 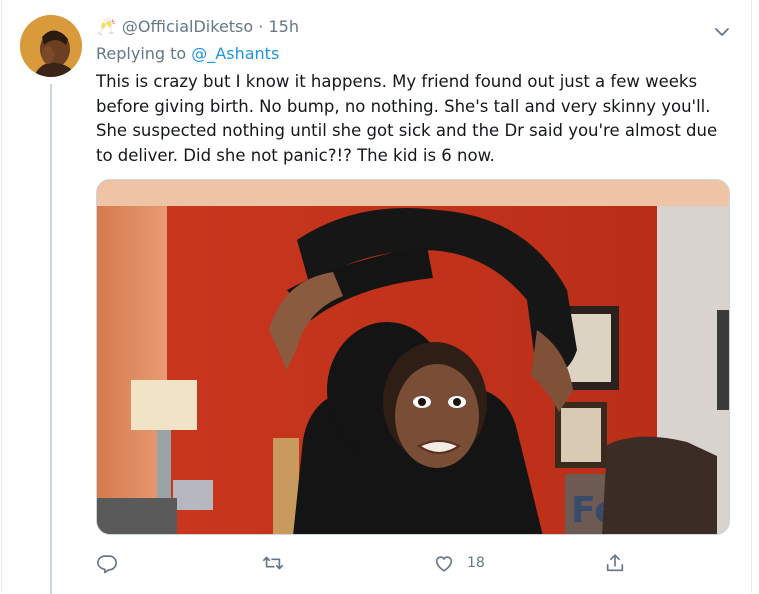 I want to click on share-button, so click(x=615, y=563).